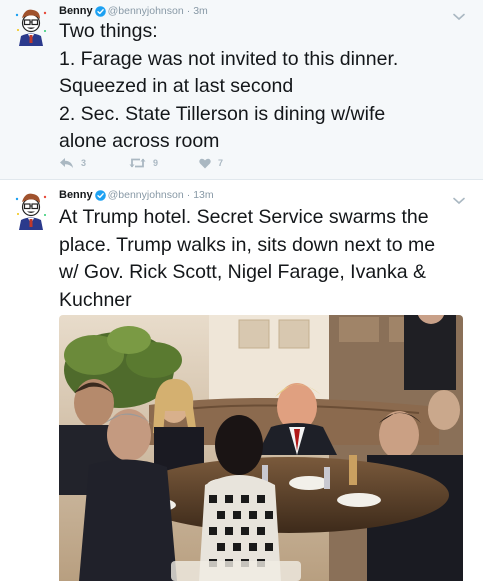 The height and width of the screenshot is (581, 483). What do you see at coordinates (221, 163) in the screenshot?
I see `like-count: 7` at bounding box center [221, 163].